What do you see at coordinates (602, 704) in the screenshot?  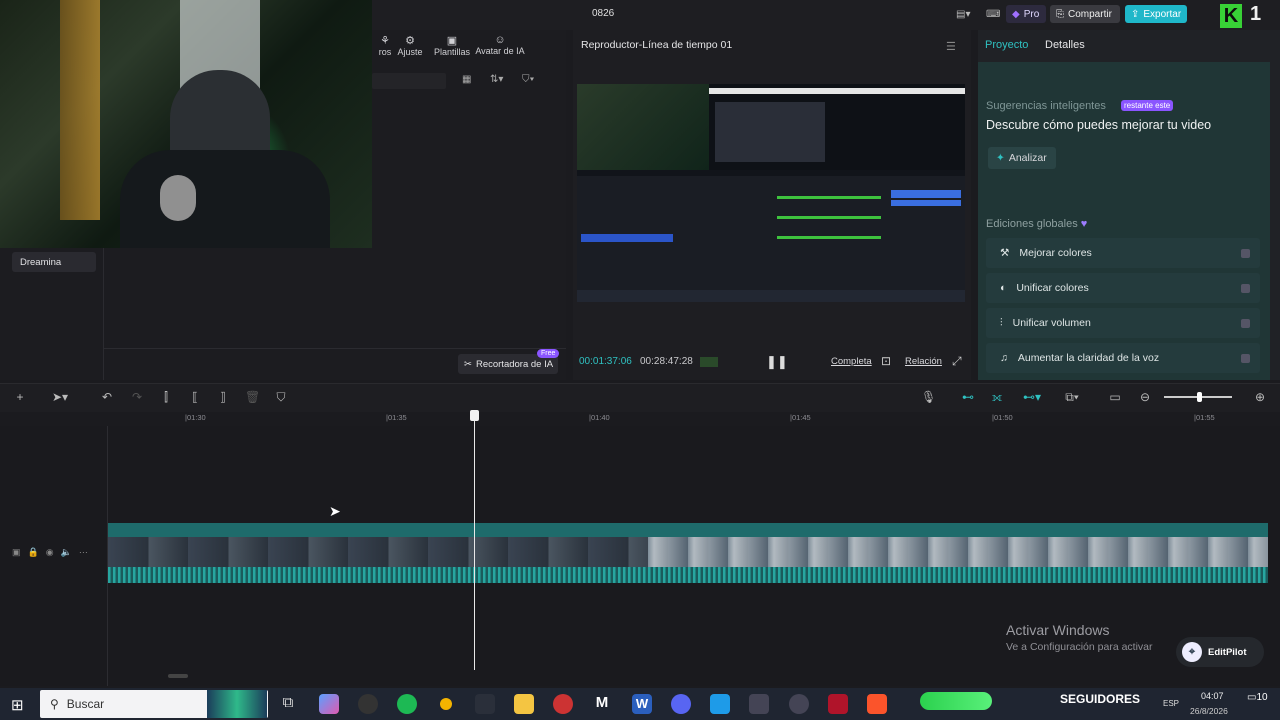 I see `m-app-icon: M` at bounding box center [602, 704].